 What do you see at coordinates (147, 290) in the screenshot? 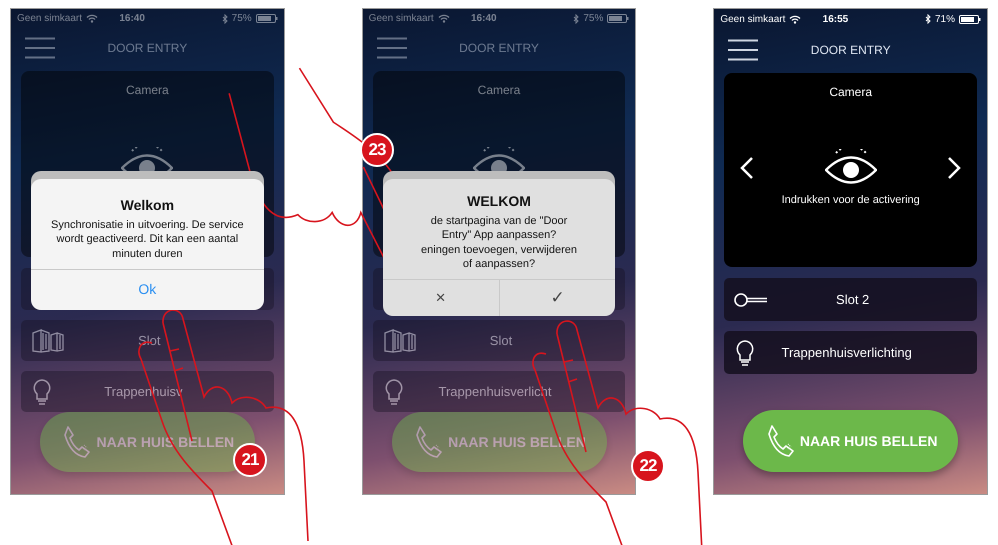
I see `ok-button: Ok` at bounding box center [147, 290].